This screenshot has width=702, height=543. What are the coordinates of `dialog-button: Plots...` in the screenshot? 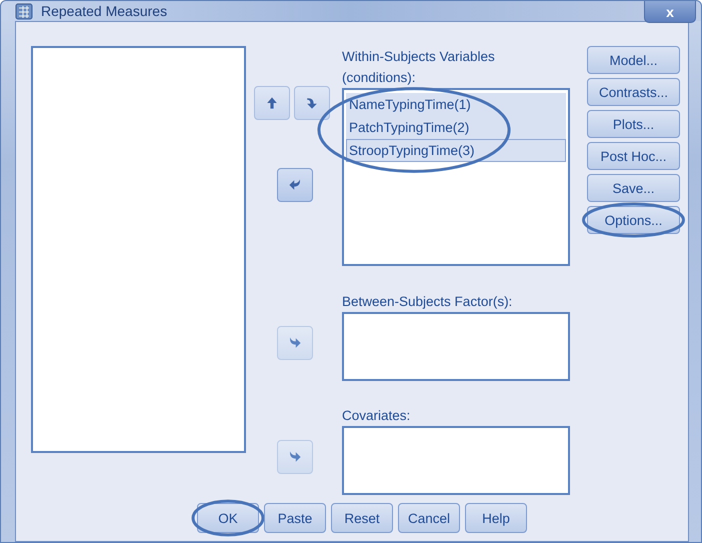 It's located at (633, 124).